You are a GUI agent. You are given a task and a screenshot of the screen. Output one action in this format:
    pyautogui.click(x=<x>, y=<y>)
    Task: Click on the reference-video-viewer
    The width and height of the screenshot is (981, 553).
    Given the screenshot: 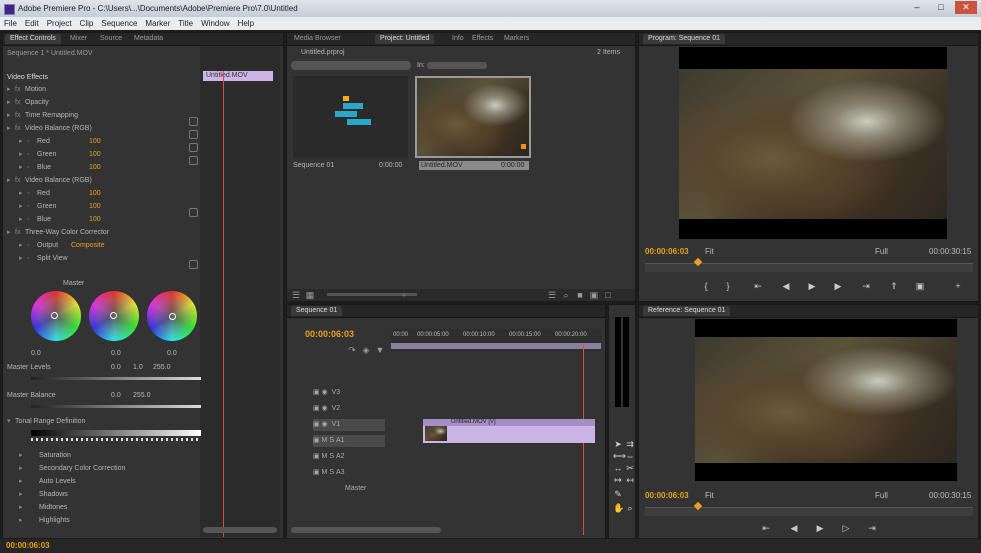 What is the action you would take?
    pyautogui.click(x=826, y=400)
    